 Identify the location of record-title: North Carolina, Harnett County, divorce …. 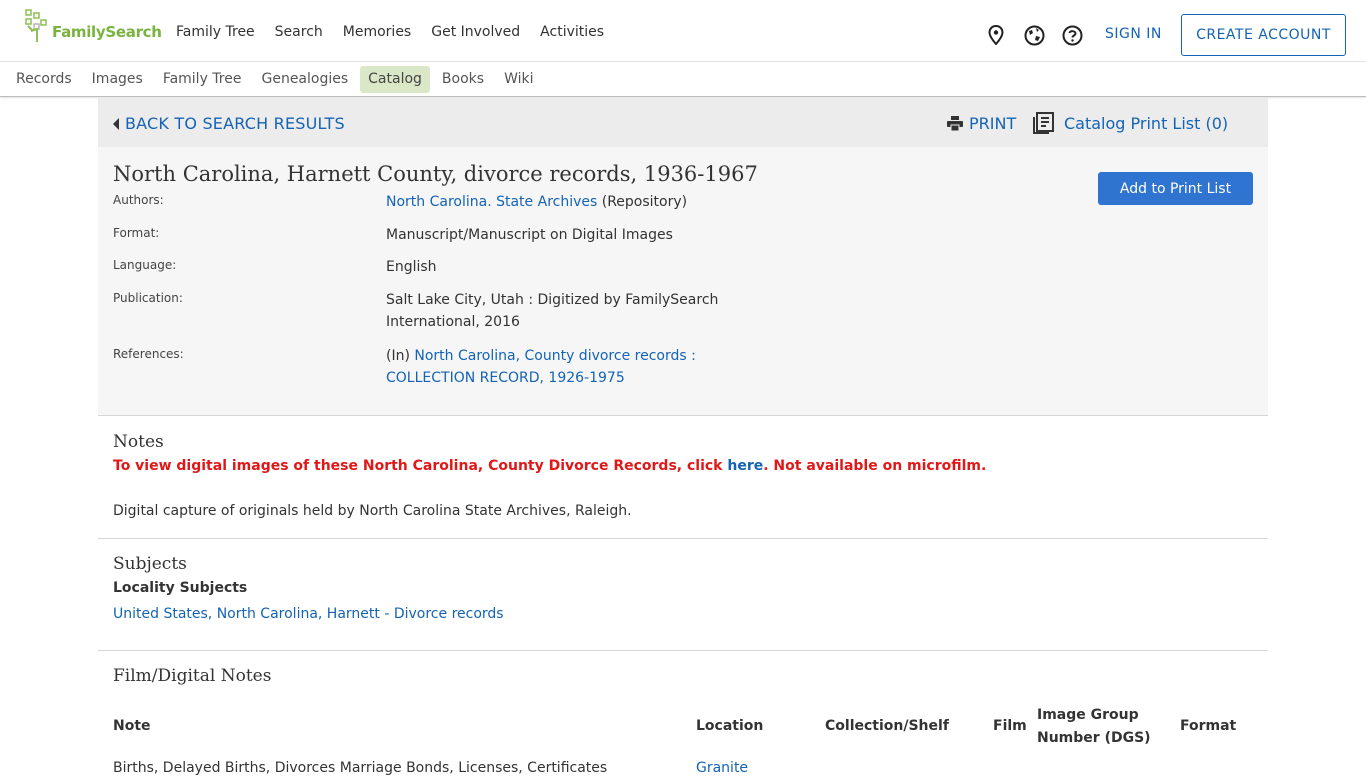
(435, 174).